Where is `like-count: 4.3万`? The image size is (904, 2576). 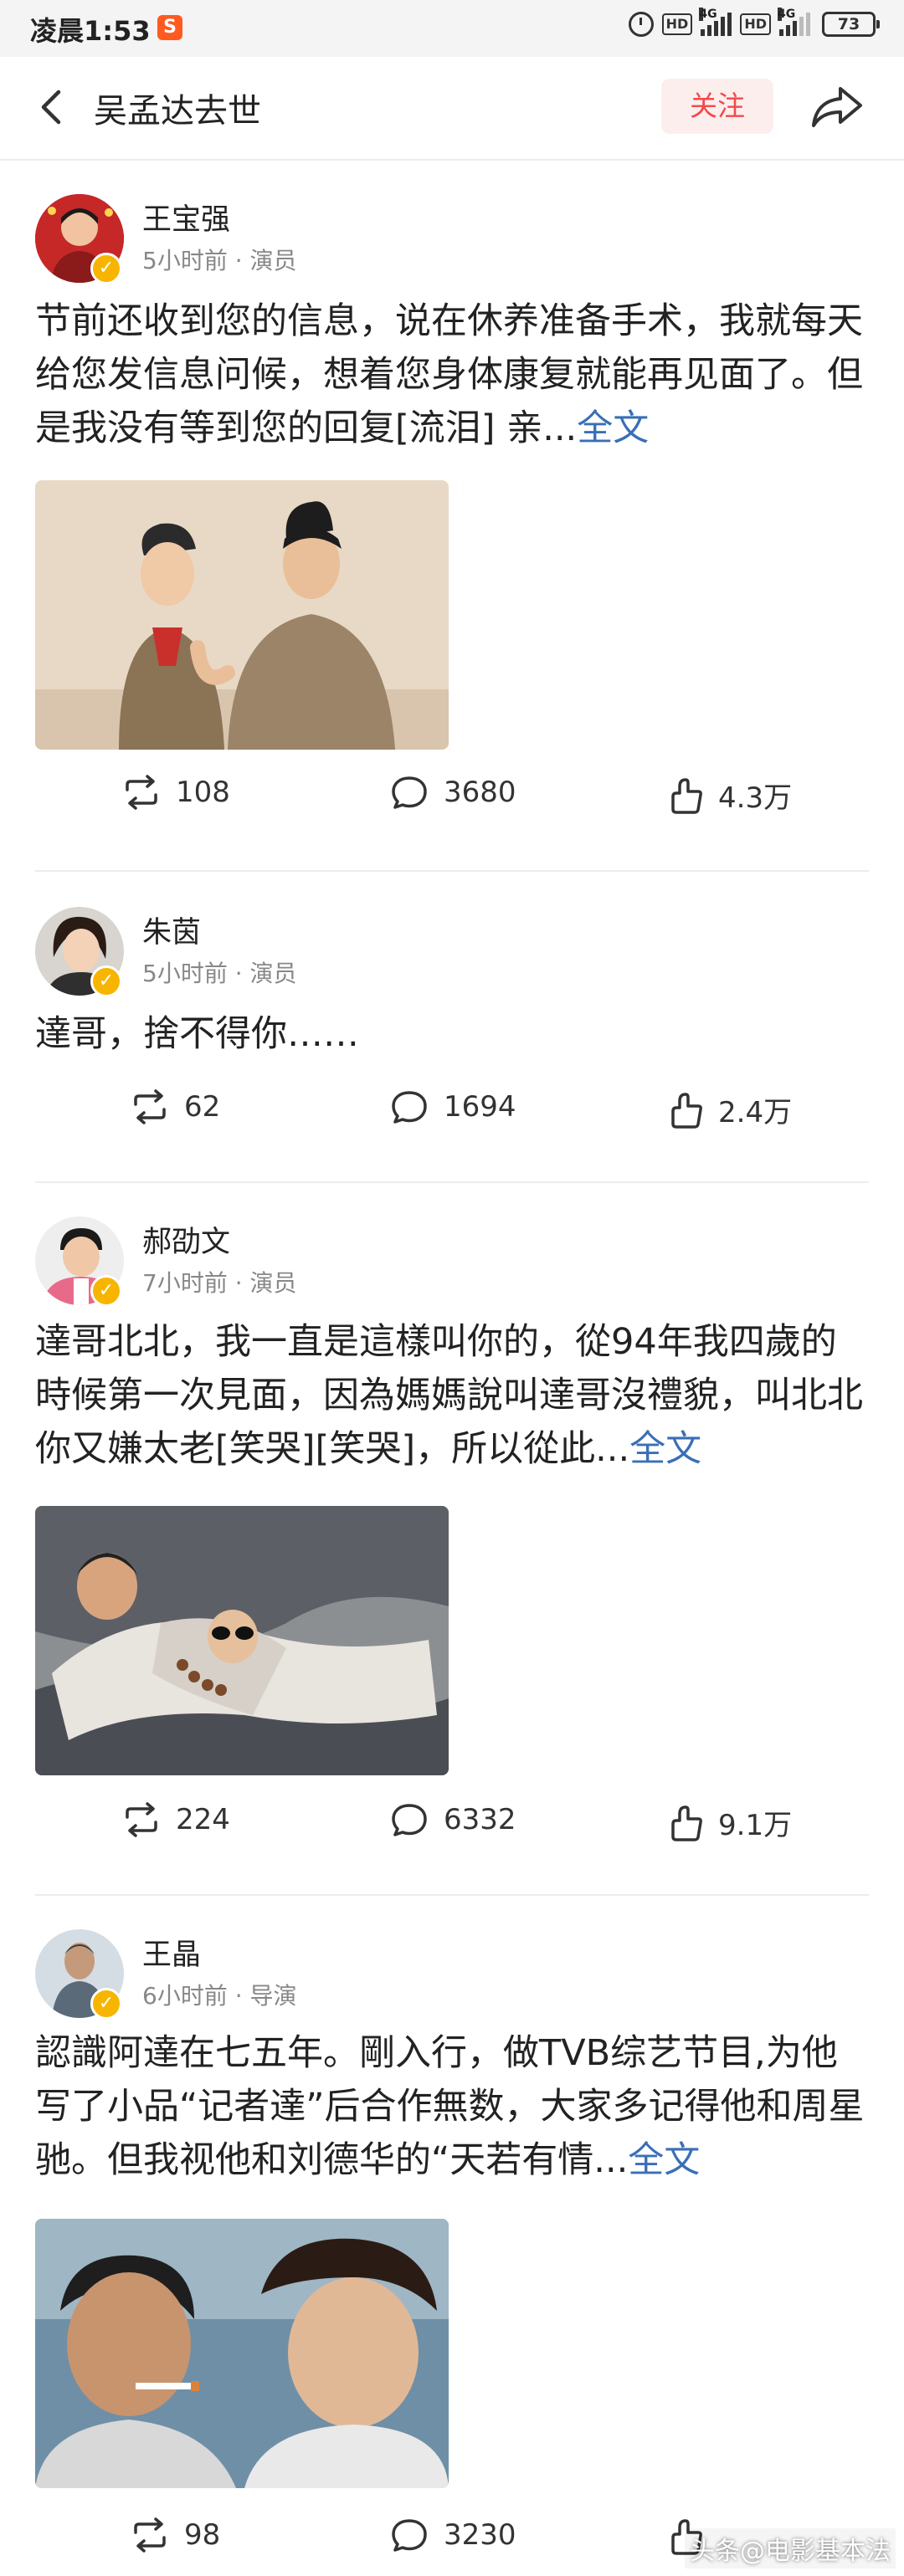
like-count: 4.3万 is located at coordinates (755, 798).